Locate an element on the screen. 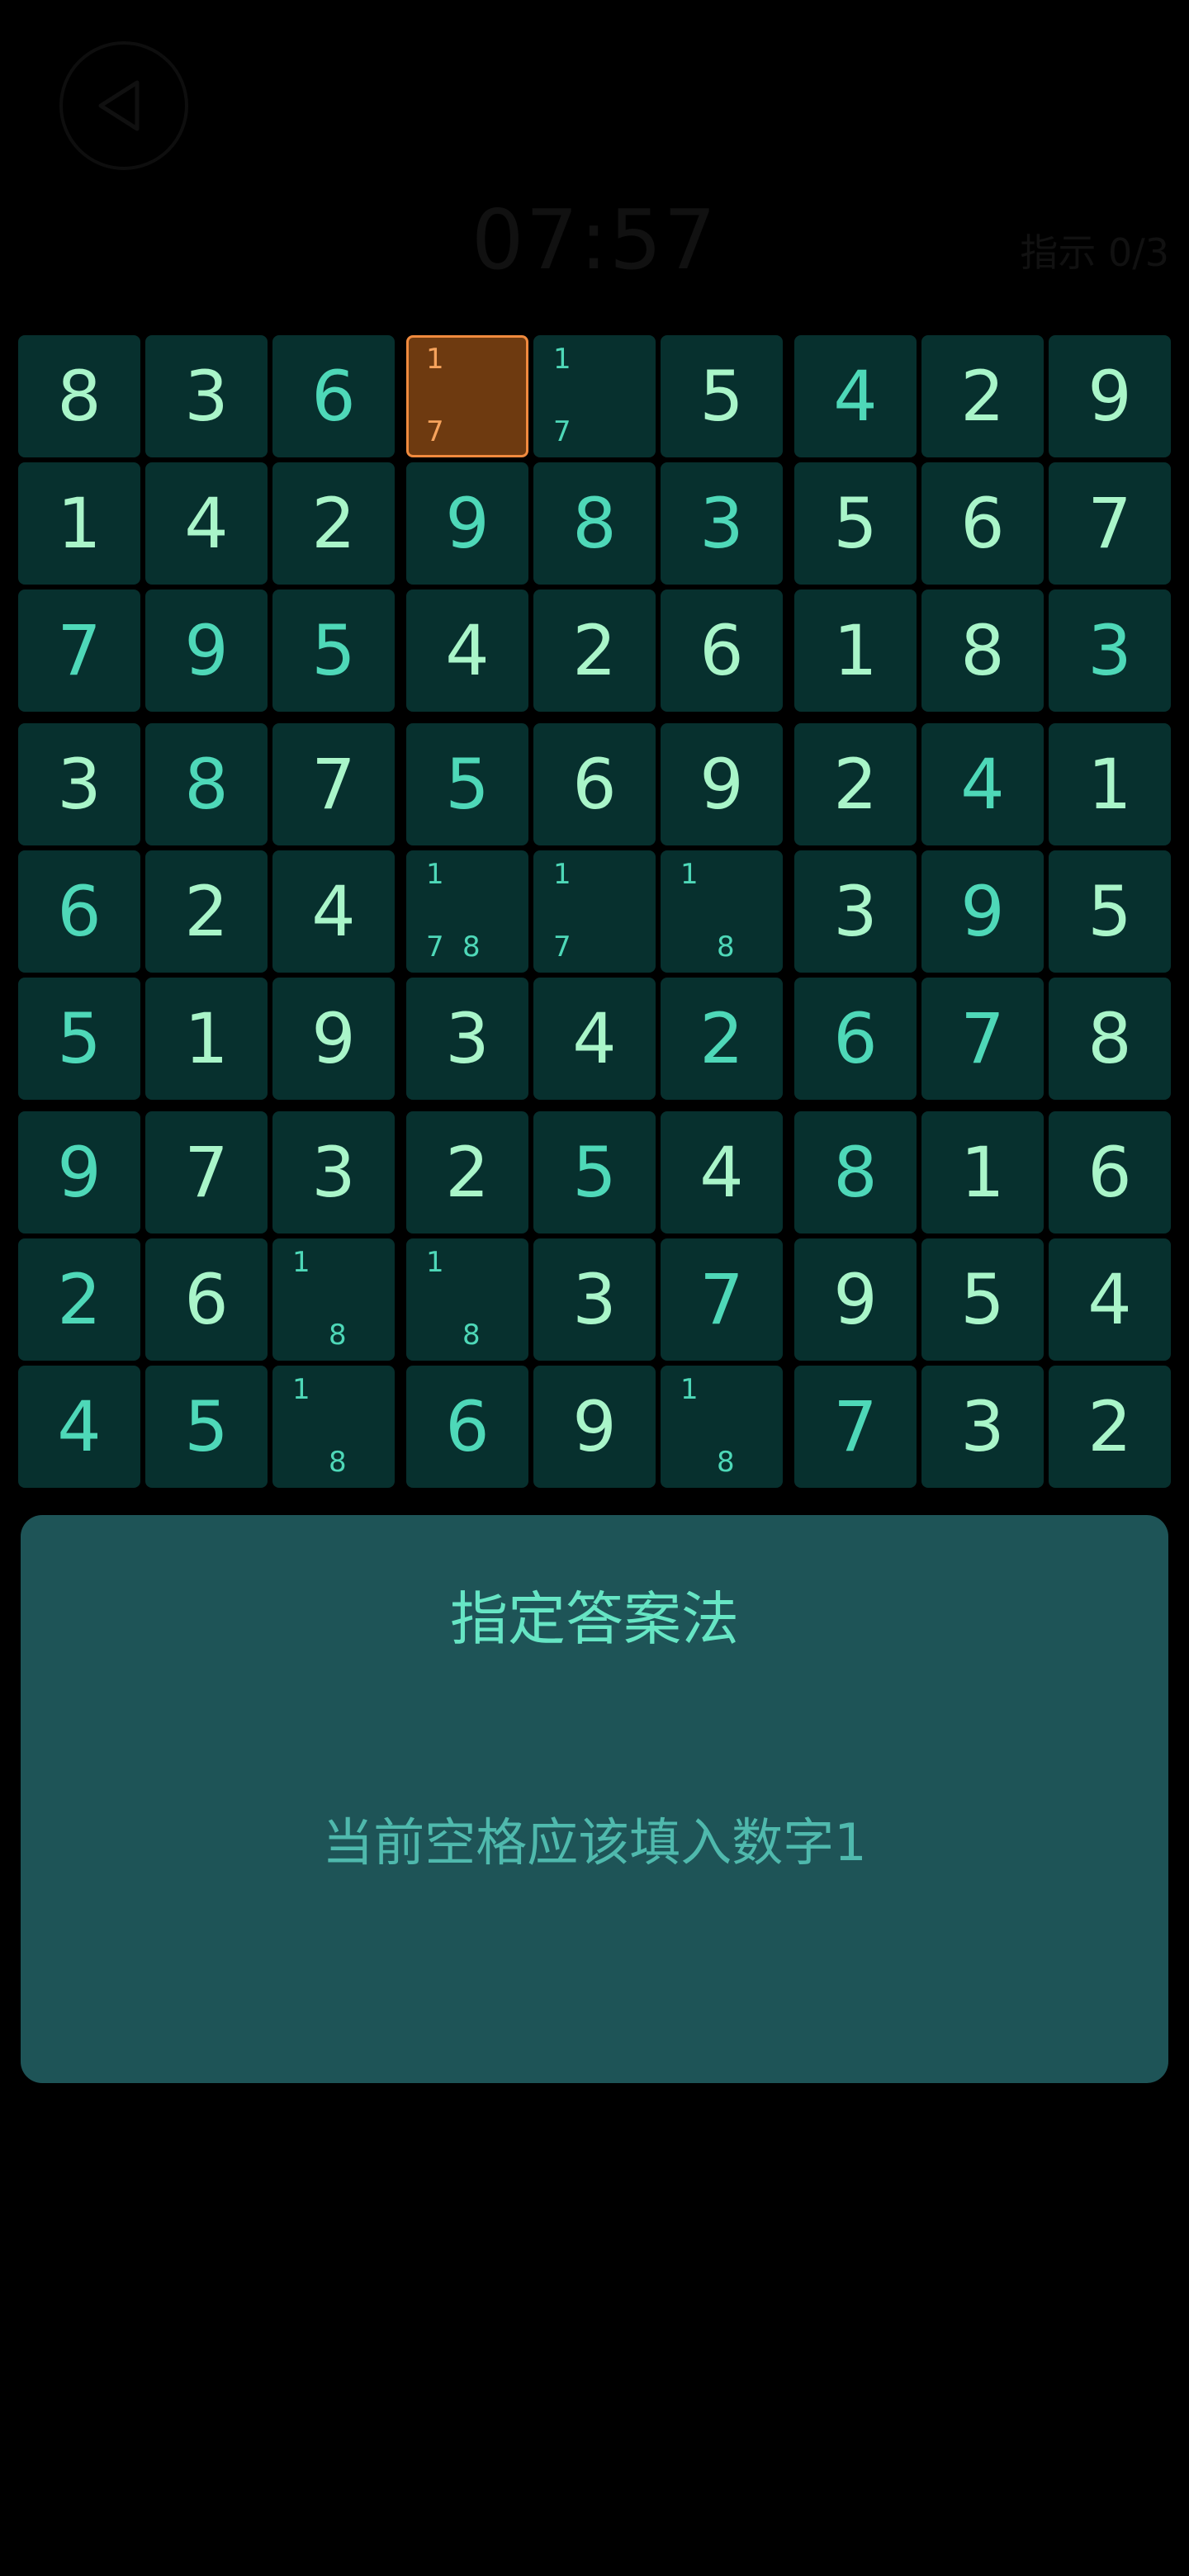  sudoku-cell: 1 78 is located at coordinates (467, 911).